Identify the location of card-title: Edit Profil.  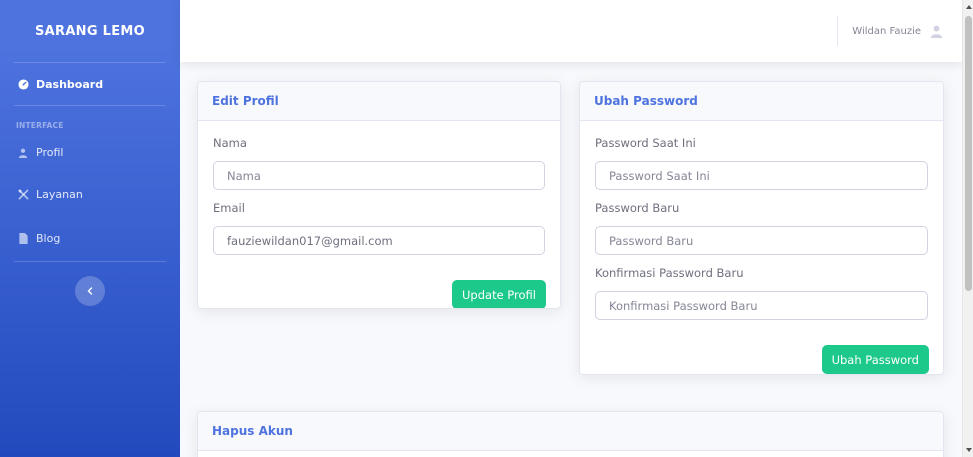
(379, 101).